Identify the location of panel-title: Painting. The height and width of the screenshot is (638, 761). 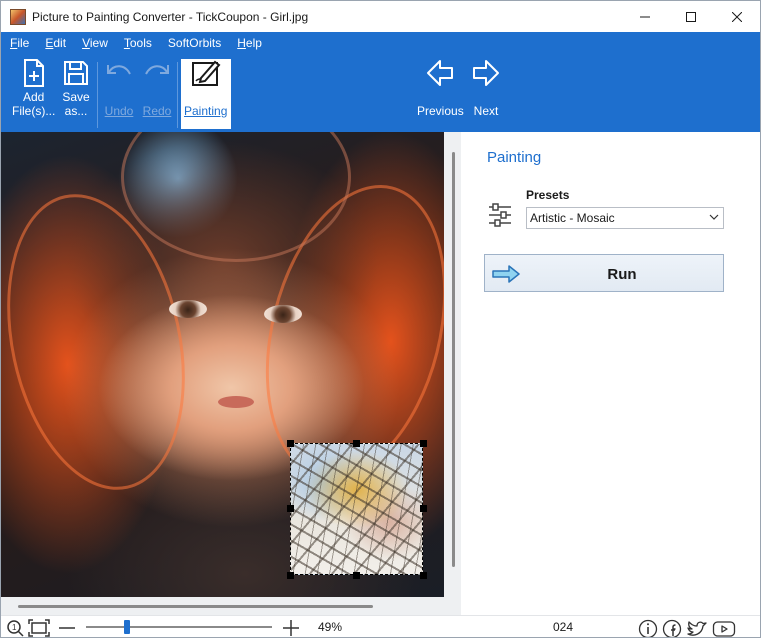
(514, 157).